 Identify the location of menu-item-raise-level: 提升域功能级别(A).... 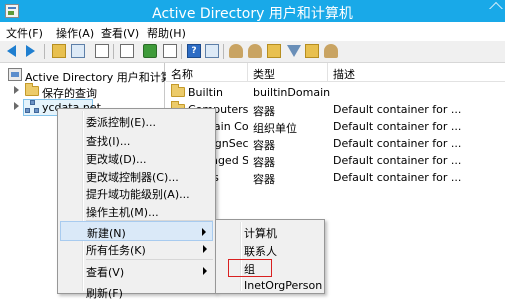
(136, 193).